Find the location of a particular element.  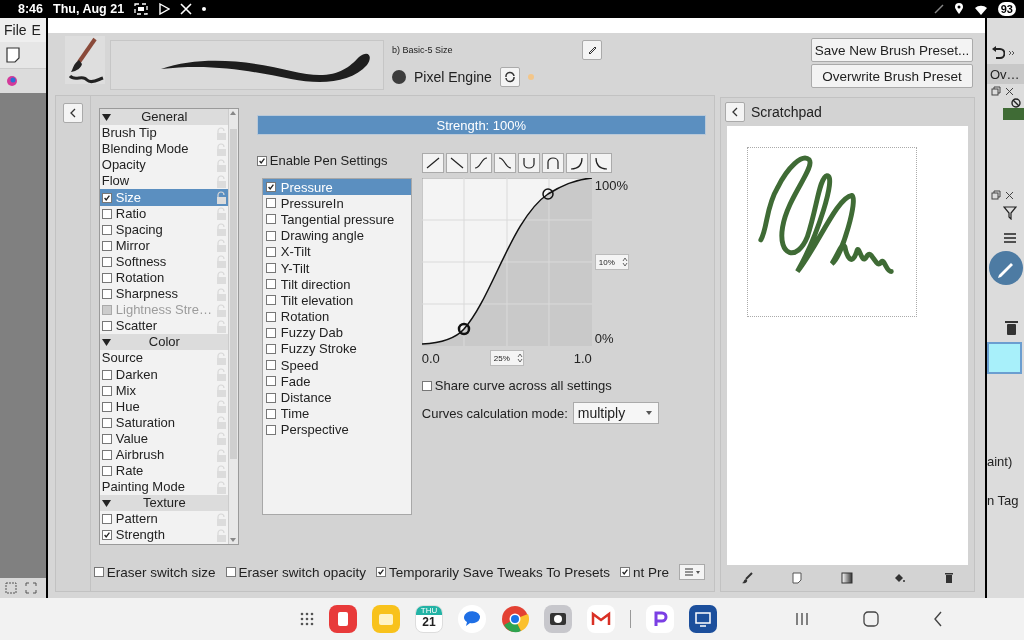

browser-circle-icon is located at coordinates (515, 619).